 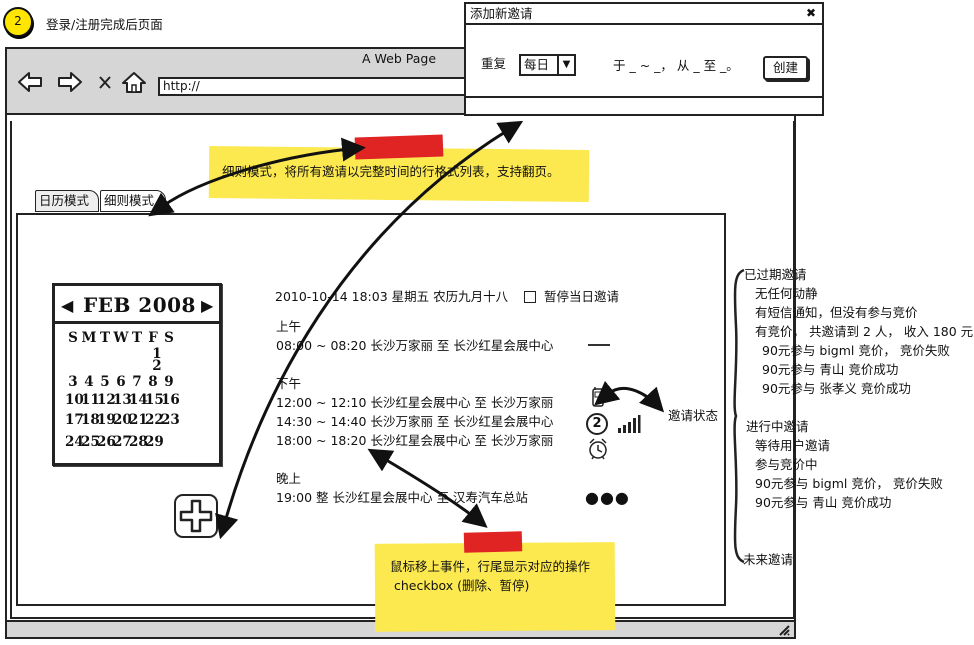 I want to click on calendar-day: 3, so click(x=73, y=382).